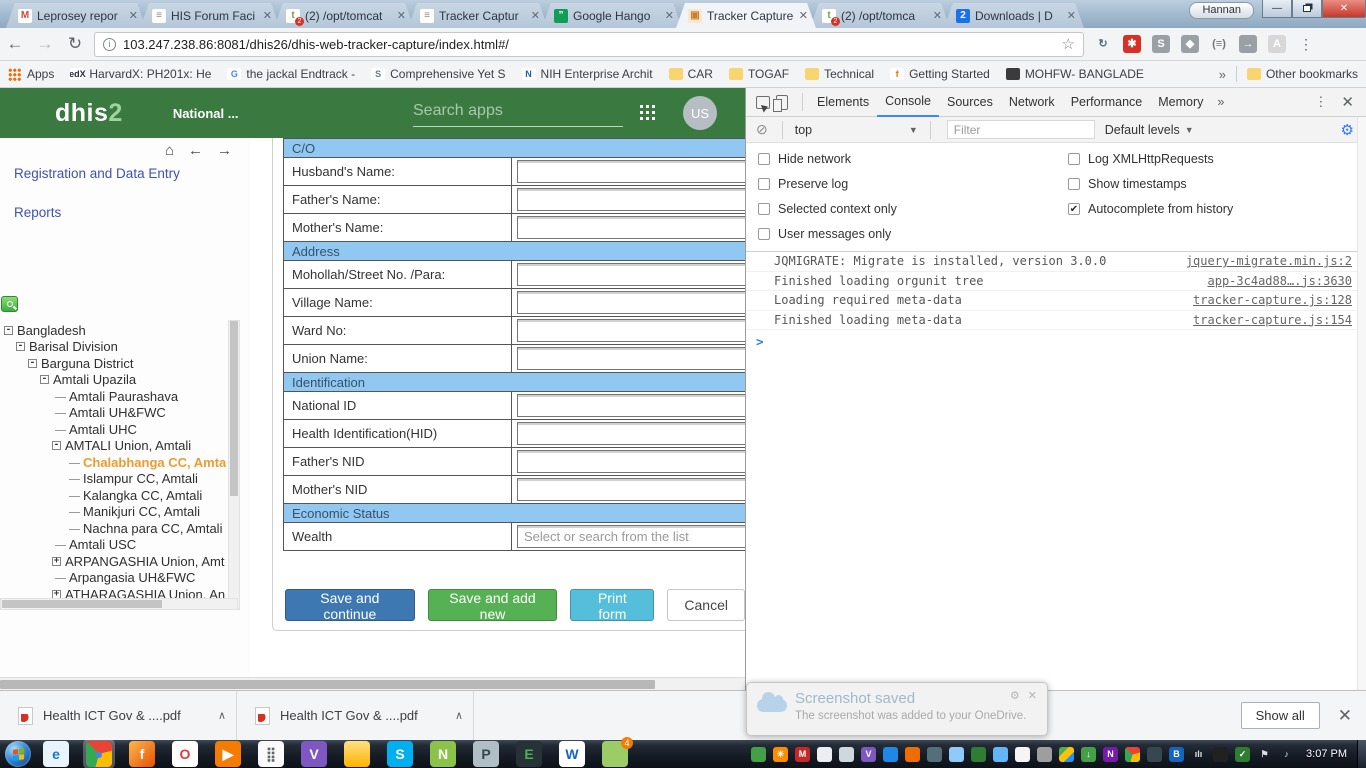 This screenshot has width=1366, height=768. Describe the element at coordinates (15, 44) in the screenshot. I see `back-icon: ←` at that location.